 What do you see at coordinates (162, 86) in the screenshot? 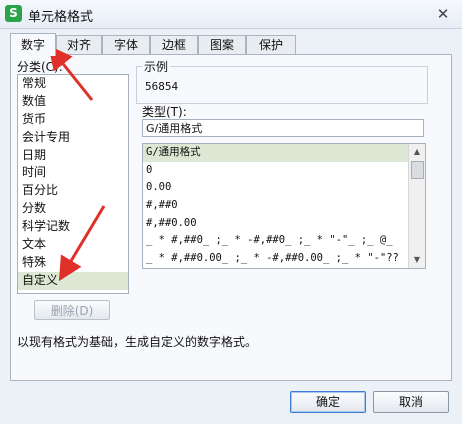
I see `sample-value: 56854` at bounding box center [162, 86].